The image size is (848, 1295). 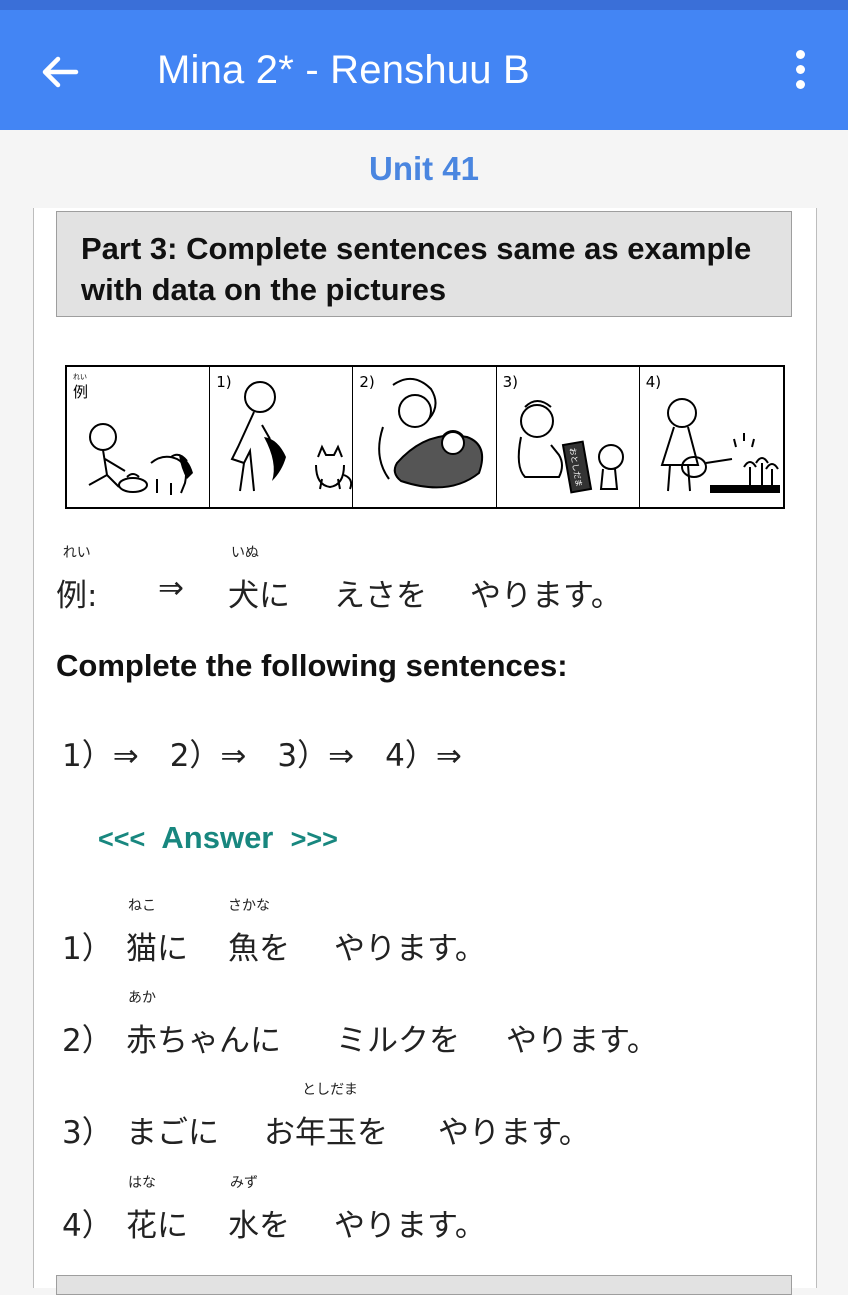 I want to click on answer-word: さかな 魚を, so click(x=259, y=932).